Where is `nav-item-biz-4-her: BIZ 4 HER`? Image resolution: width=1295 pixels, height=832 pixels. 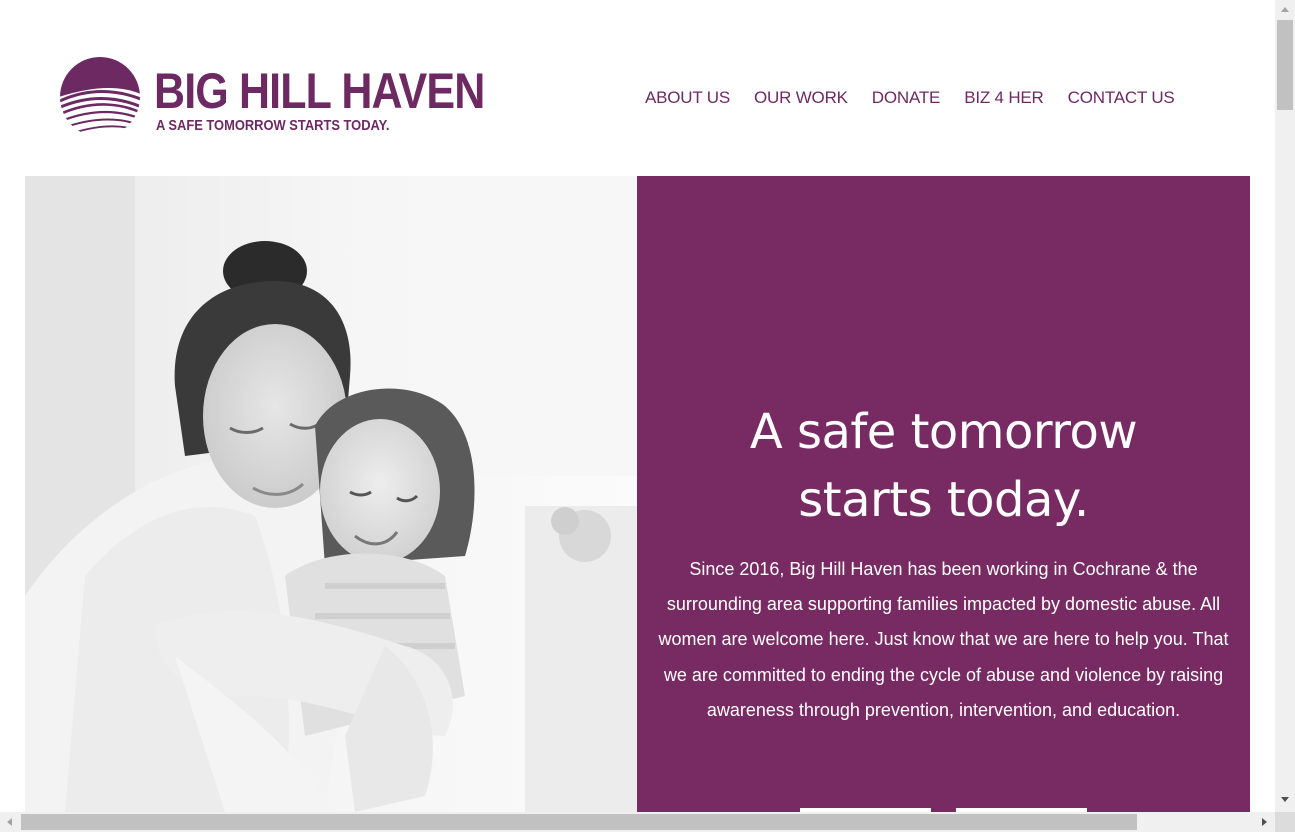
nav-item-biz-4-her: BIZ 4 HER is located at coordinates (1004, 98).